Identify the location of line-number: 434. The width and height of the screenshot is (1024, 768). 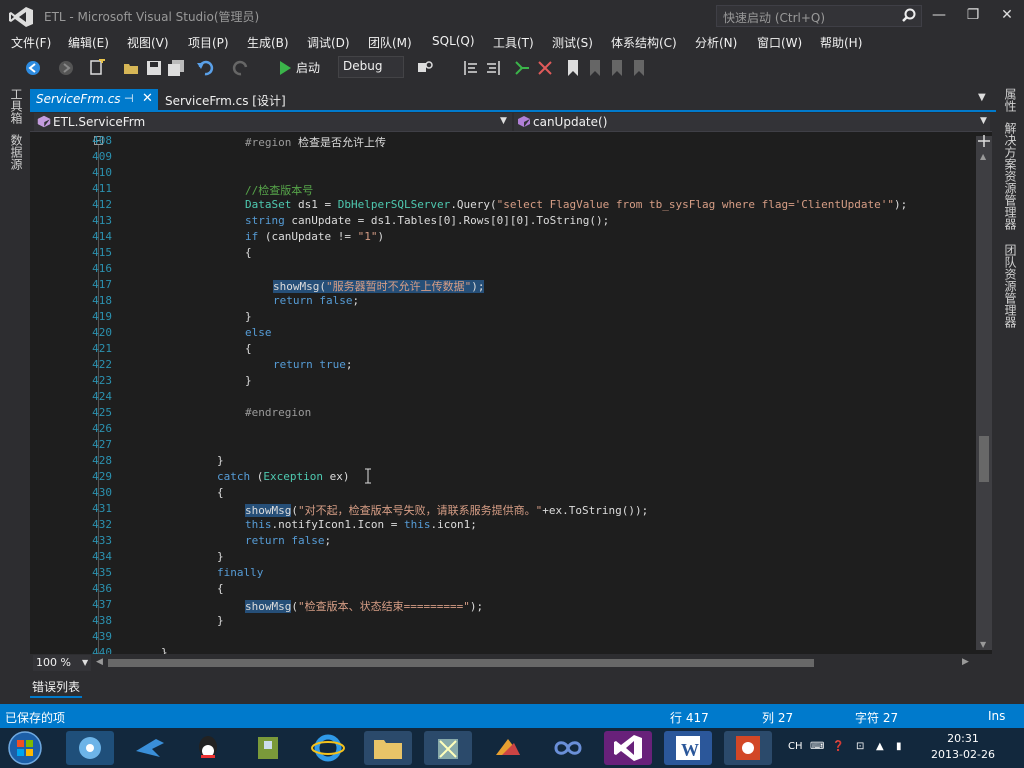
(102, 556).